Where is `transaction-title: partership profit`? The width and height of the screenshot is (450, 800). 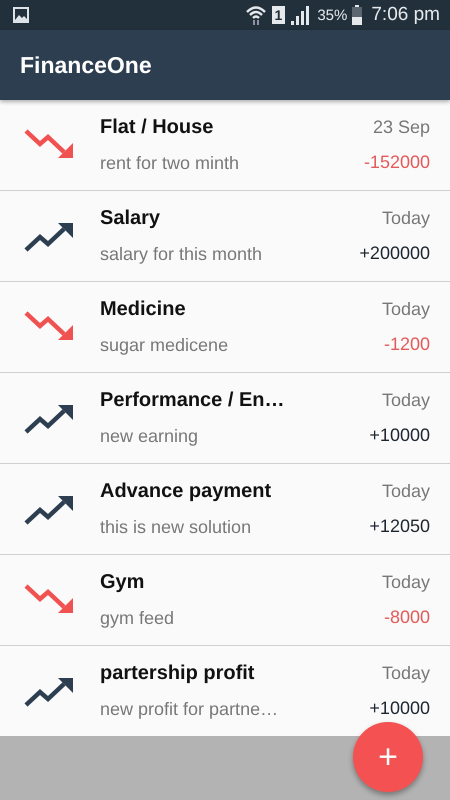
transaction-title: partership profit is located at coordinates (178, 673).